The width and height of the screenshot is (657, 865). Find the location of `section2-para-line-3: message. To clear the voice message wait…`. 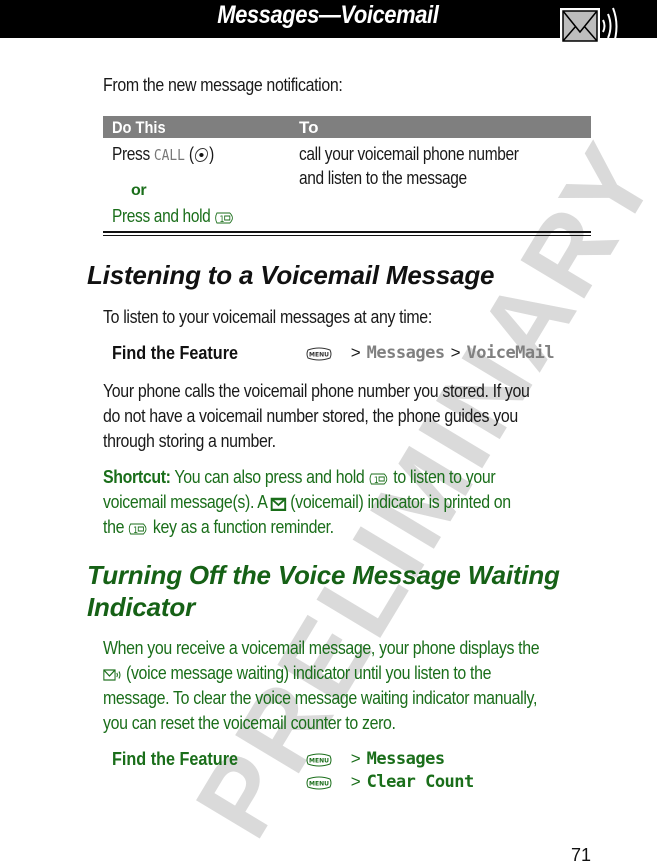

section2-para-line-3: message. To clear the voice message wait… is located at coordinates (320, 697).